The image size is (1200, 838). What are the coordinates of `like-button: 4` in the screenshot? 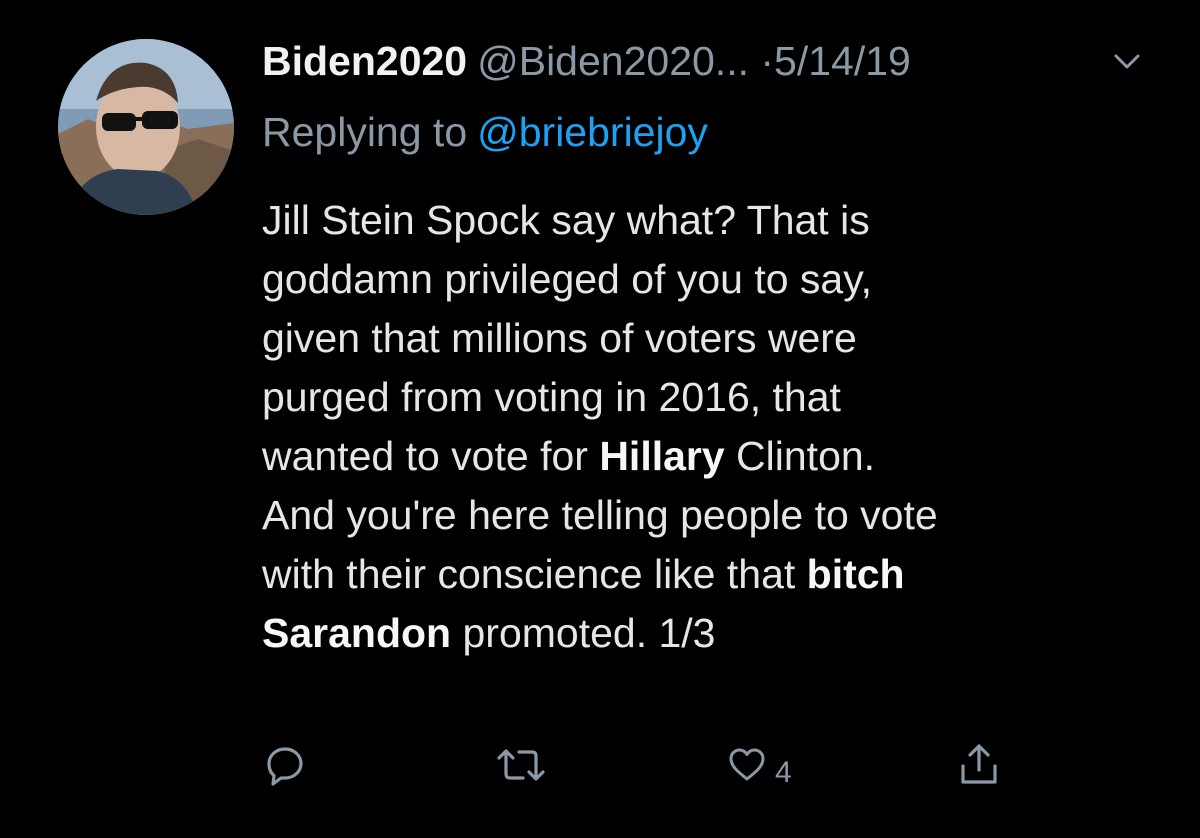 It's located at (759, 765).